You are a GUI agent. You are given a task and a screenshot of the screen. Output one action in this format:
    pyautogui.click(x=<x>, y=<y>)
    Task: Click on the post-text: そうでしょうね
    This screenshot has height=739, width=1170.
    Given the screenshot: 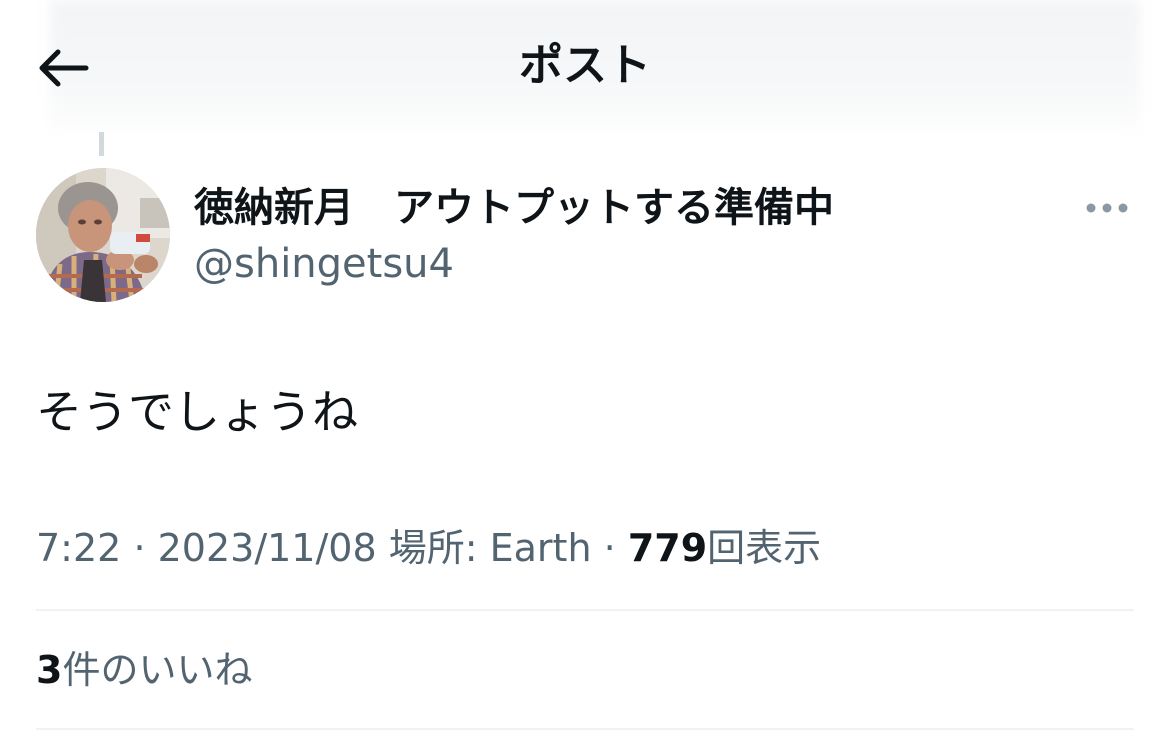 What is the action you would take?
    pyautogui.click(x=197, y=412)
    